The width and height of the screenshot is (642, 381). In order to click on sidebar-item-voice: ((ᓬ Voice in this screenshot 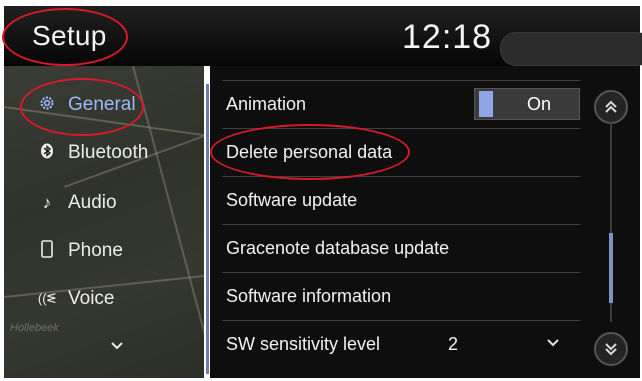, I will do `click(104, 299)`.